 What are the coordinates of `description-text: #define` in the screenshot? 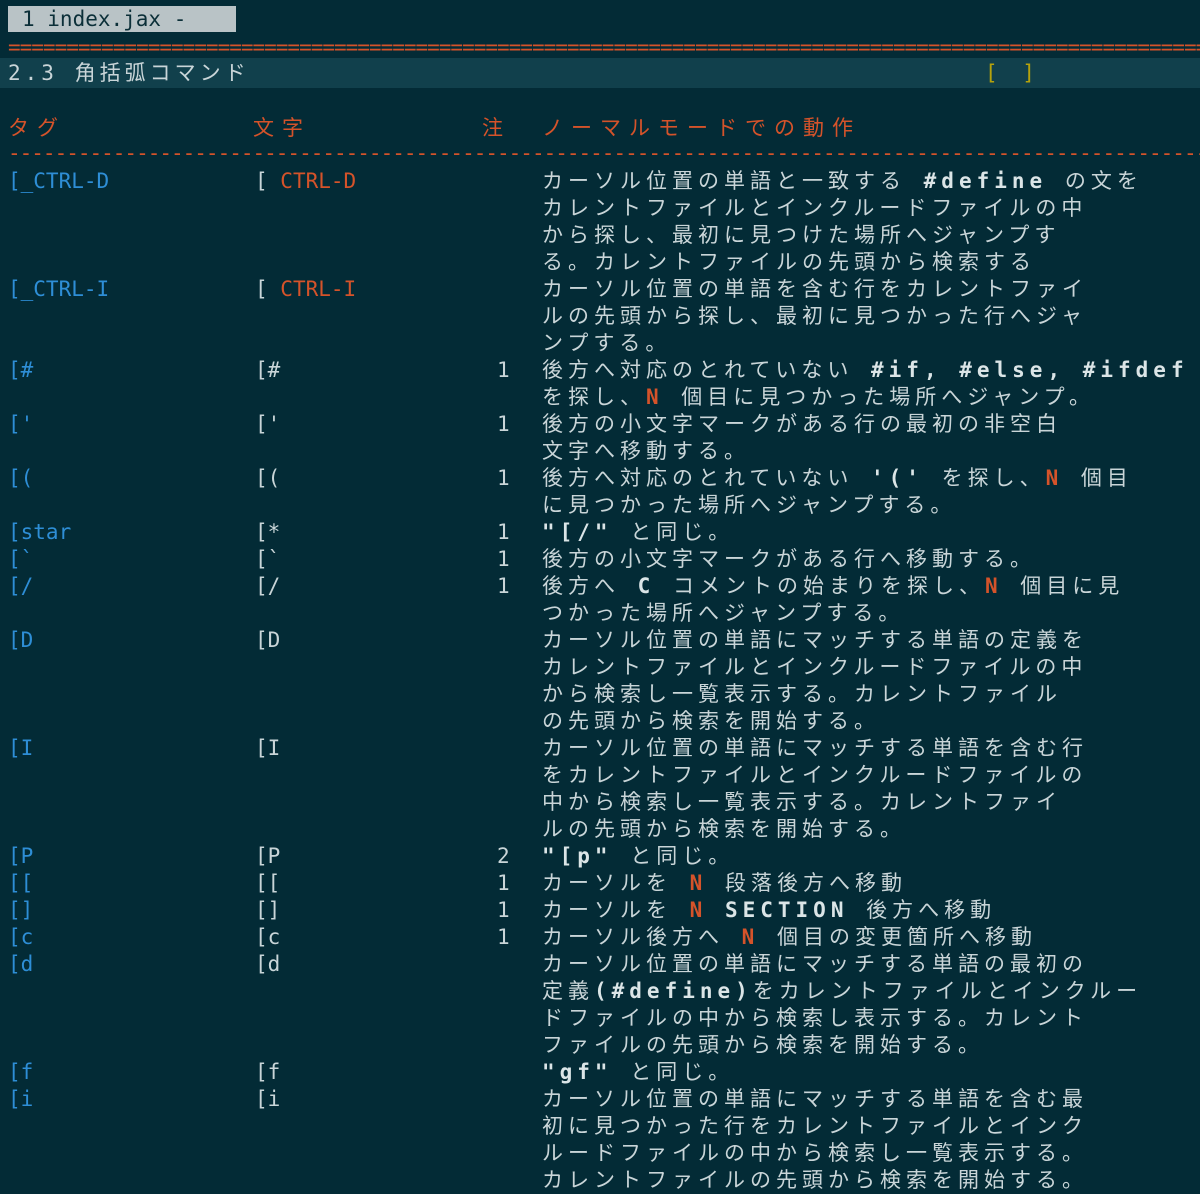 It's located at (985, 181).